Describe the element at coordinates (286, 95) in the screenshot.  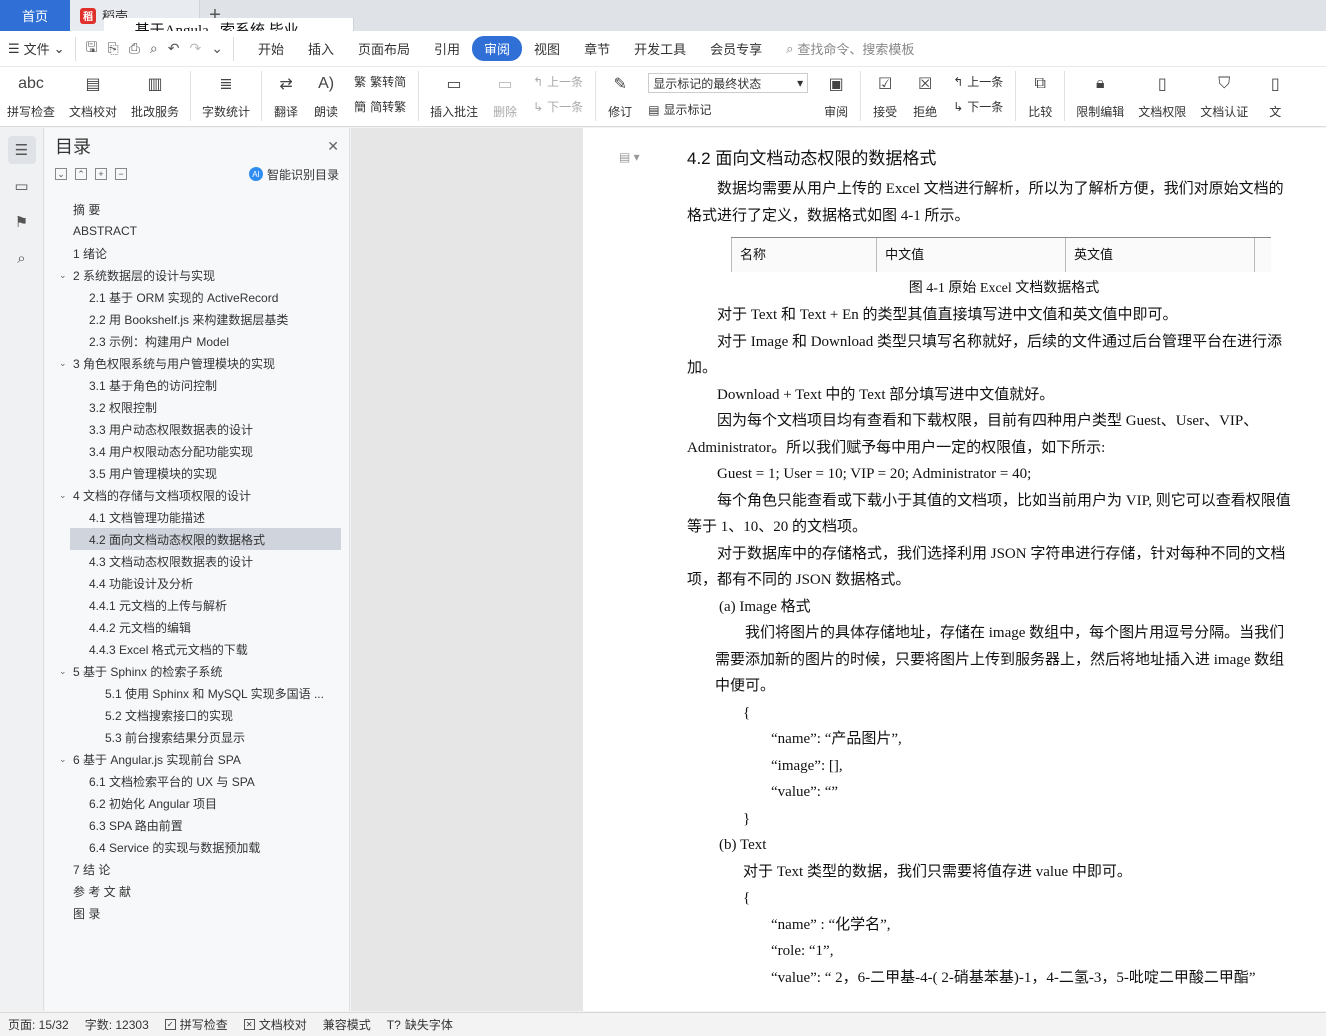
I see `translate-button: ⇄ 翻译` at that location.